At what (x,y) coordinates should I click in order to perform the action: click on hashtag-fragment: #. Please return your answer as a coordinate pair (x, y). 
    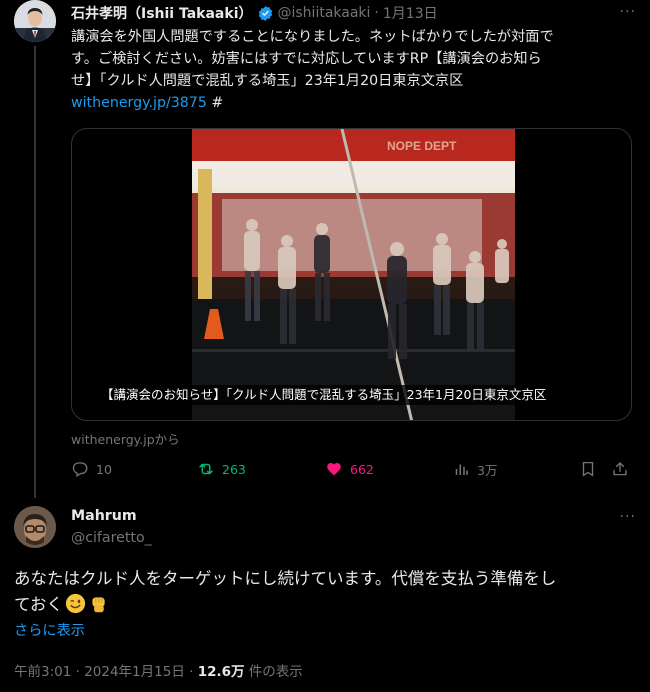
    Looking at the image, I should click on (215, 103).